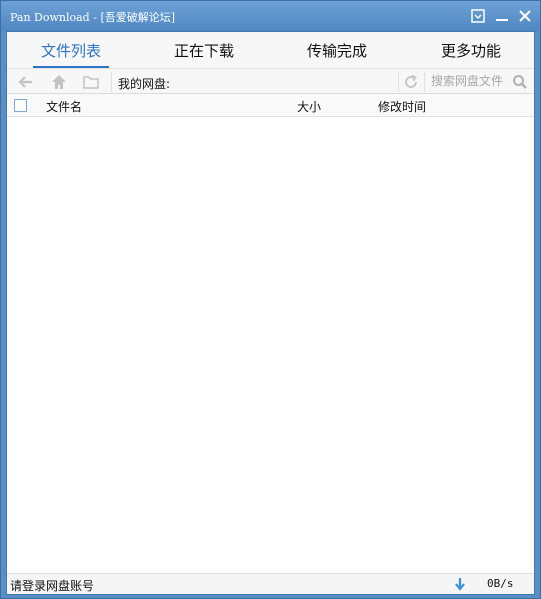 The height and width of the screenshot is (599, 541). Describe the element at coordinates (478, 16) in the screenshot. I see `window-menu-icon` at that location.